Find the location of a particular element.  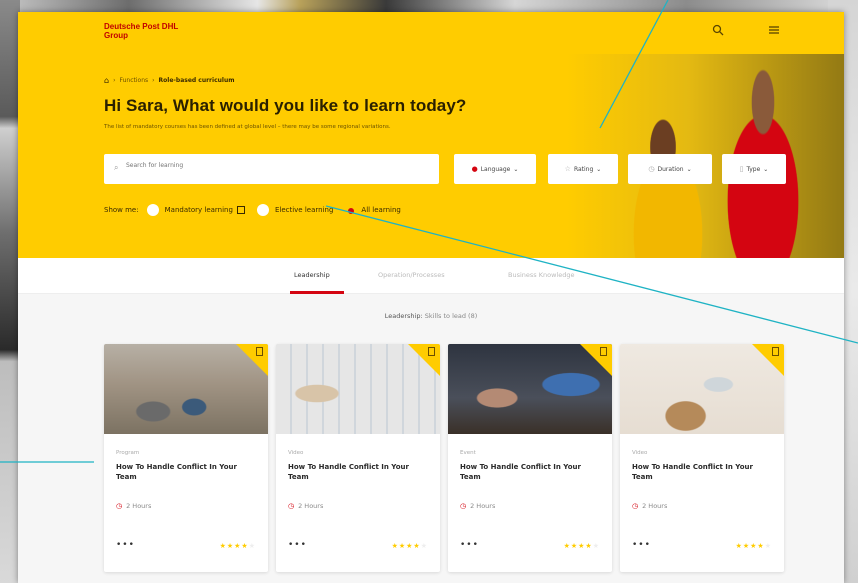

menu-icon is located at coordinates (774, 32).